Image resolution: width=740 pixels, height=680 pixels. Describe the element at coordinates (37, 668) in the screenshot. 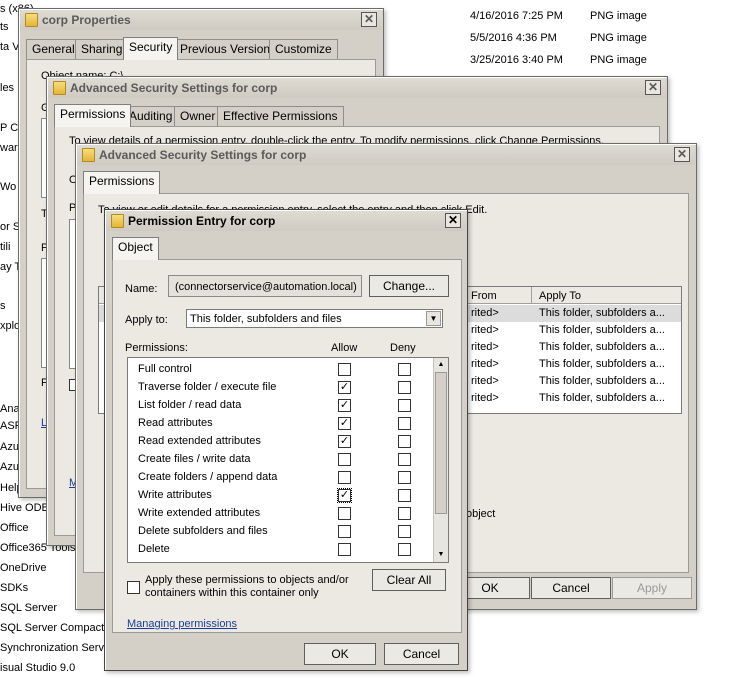

I see `tree-item: isual Studio 9.0` at that location.